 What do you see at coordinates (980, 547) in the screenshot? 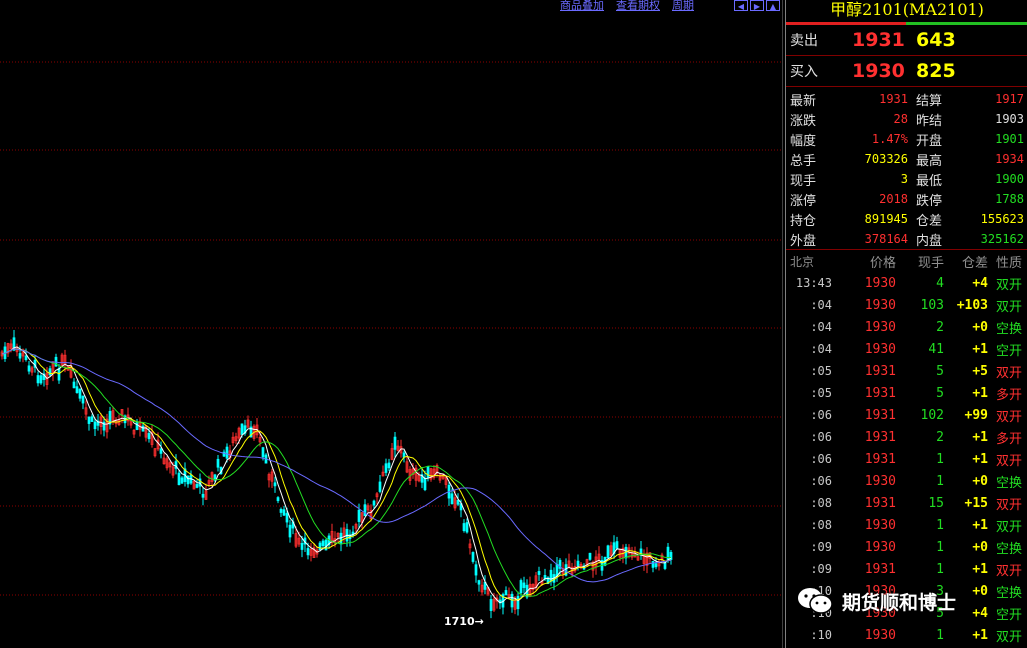
I see `tick-oi-change: +0` at bounding box center [980, 547].